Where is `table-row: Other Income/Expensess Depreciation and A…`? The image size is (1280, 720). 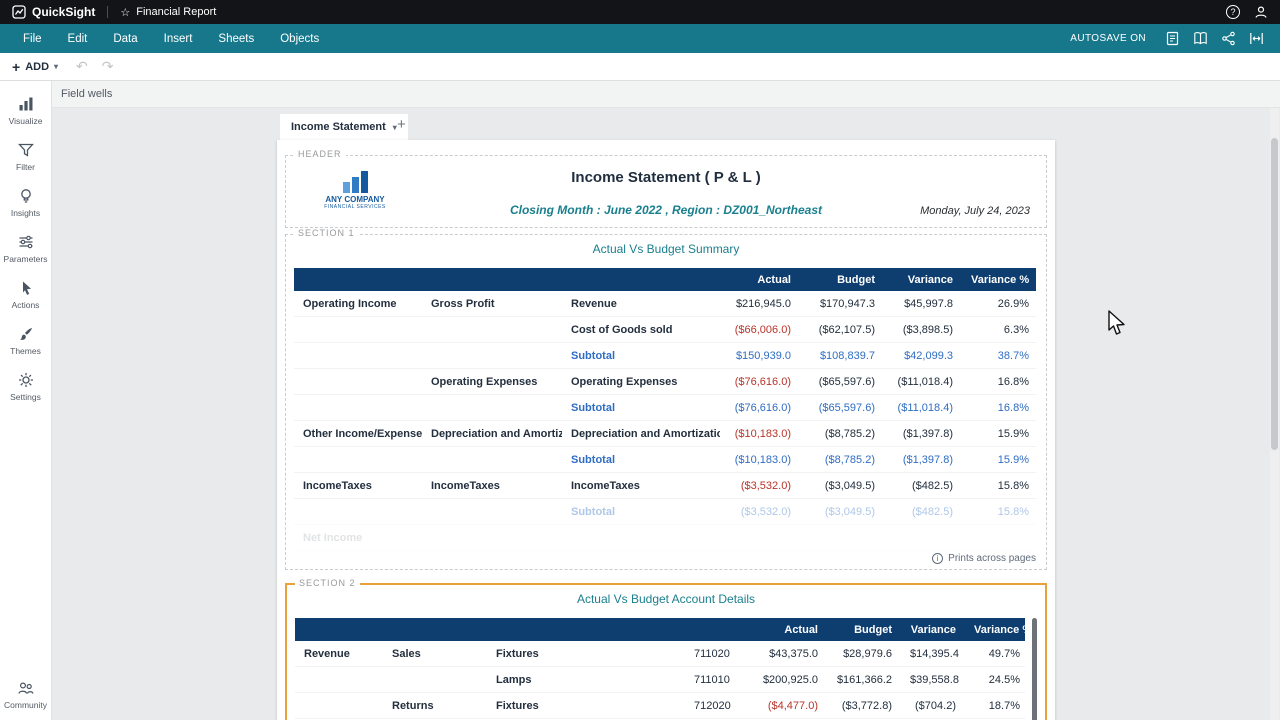
table-row: Other Income/Expensess Depreciation and A… is located at coordinates (665, 434).